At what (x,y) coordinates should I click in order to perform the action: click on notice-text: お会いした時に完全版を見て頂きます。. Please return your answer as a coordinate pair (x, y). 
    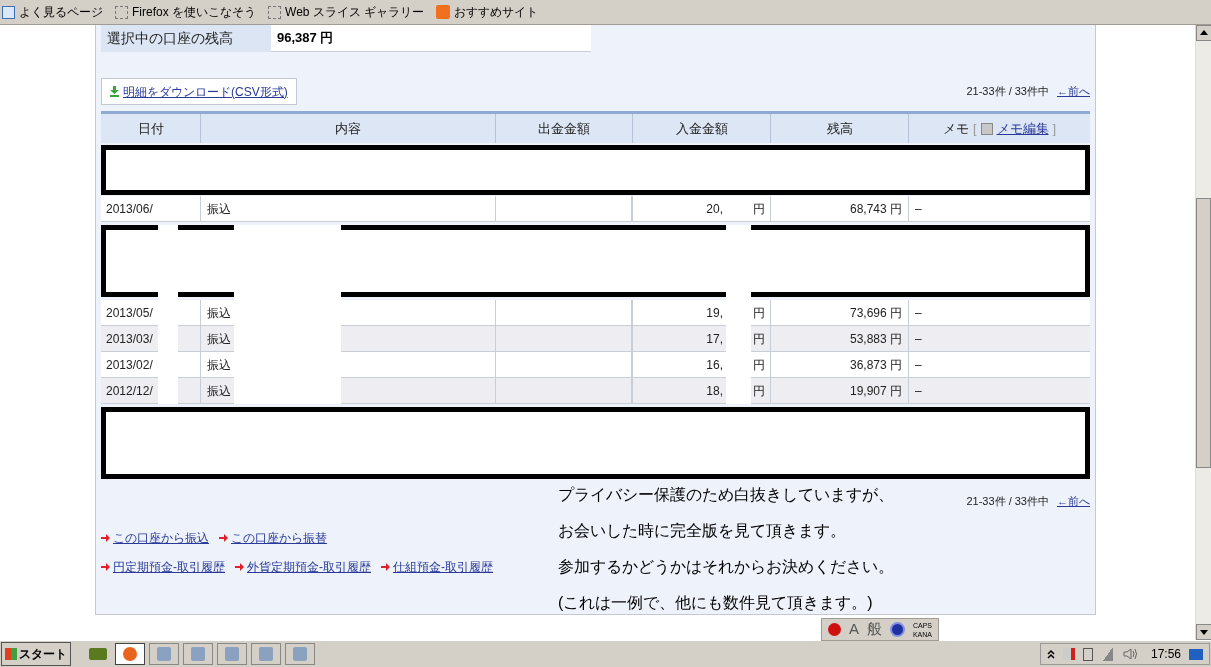
    Looking at the image, I should click on (702, 531).